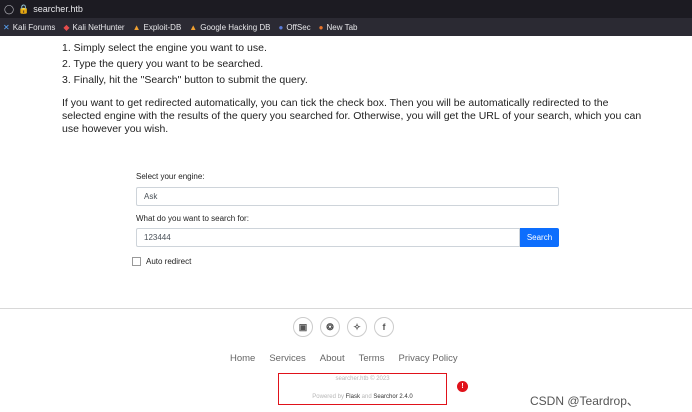 This screenshot has height=412, width=692. Describe the element at coordinates (157, 27) in the screenshot. I see `bookmark-exploit-db: ▲ Exploit-DB` at that location.